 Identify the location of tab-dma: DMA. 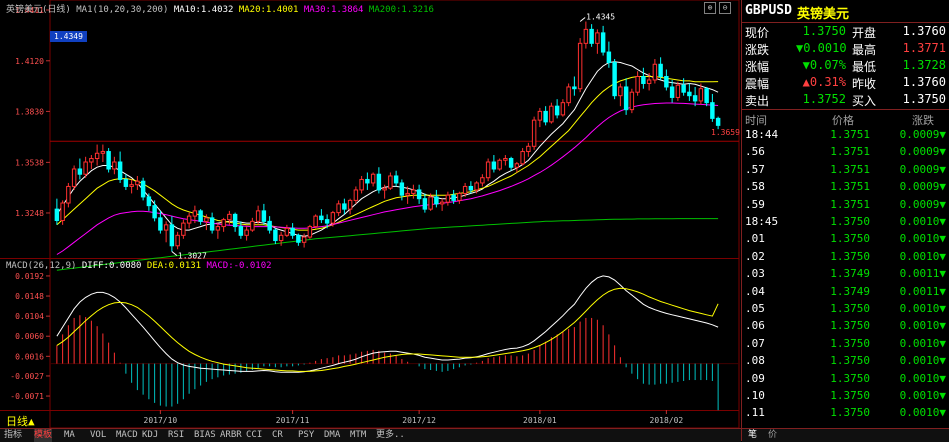
(332, 435).